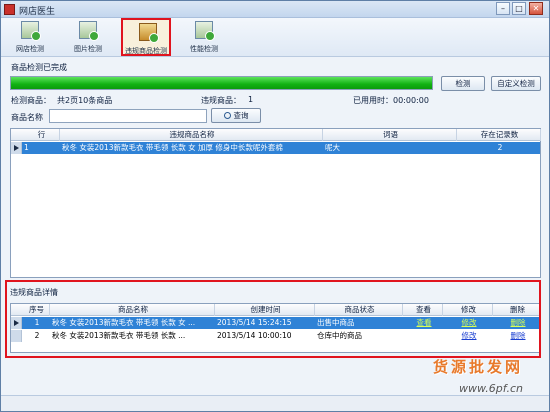 The image size is (550, 412). Describe the element at coordinates (536, 8) in the screenshot. I see `close-button: ✕` at that location.